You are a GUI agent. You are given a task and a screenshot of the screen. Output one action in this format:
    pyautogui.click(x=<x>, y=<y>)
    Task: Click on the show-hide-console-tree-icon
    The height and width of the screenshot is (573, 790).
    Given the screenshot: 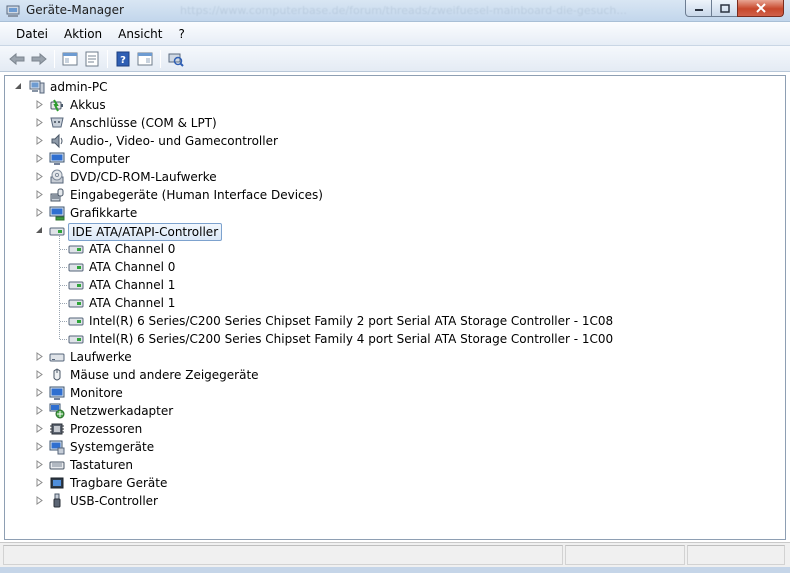 What is the action you would take?
    pyautogui.click(x=70, y=58)
    